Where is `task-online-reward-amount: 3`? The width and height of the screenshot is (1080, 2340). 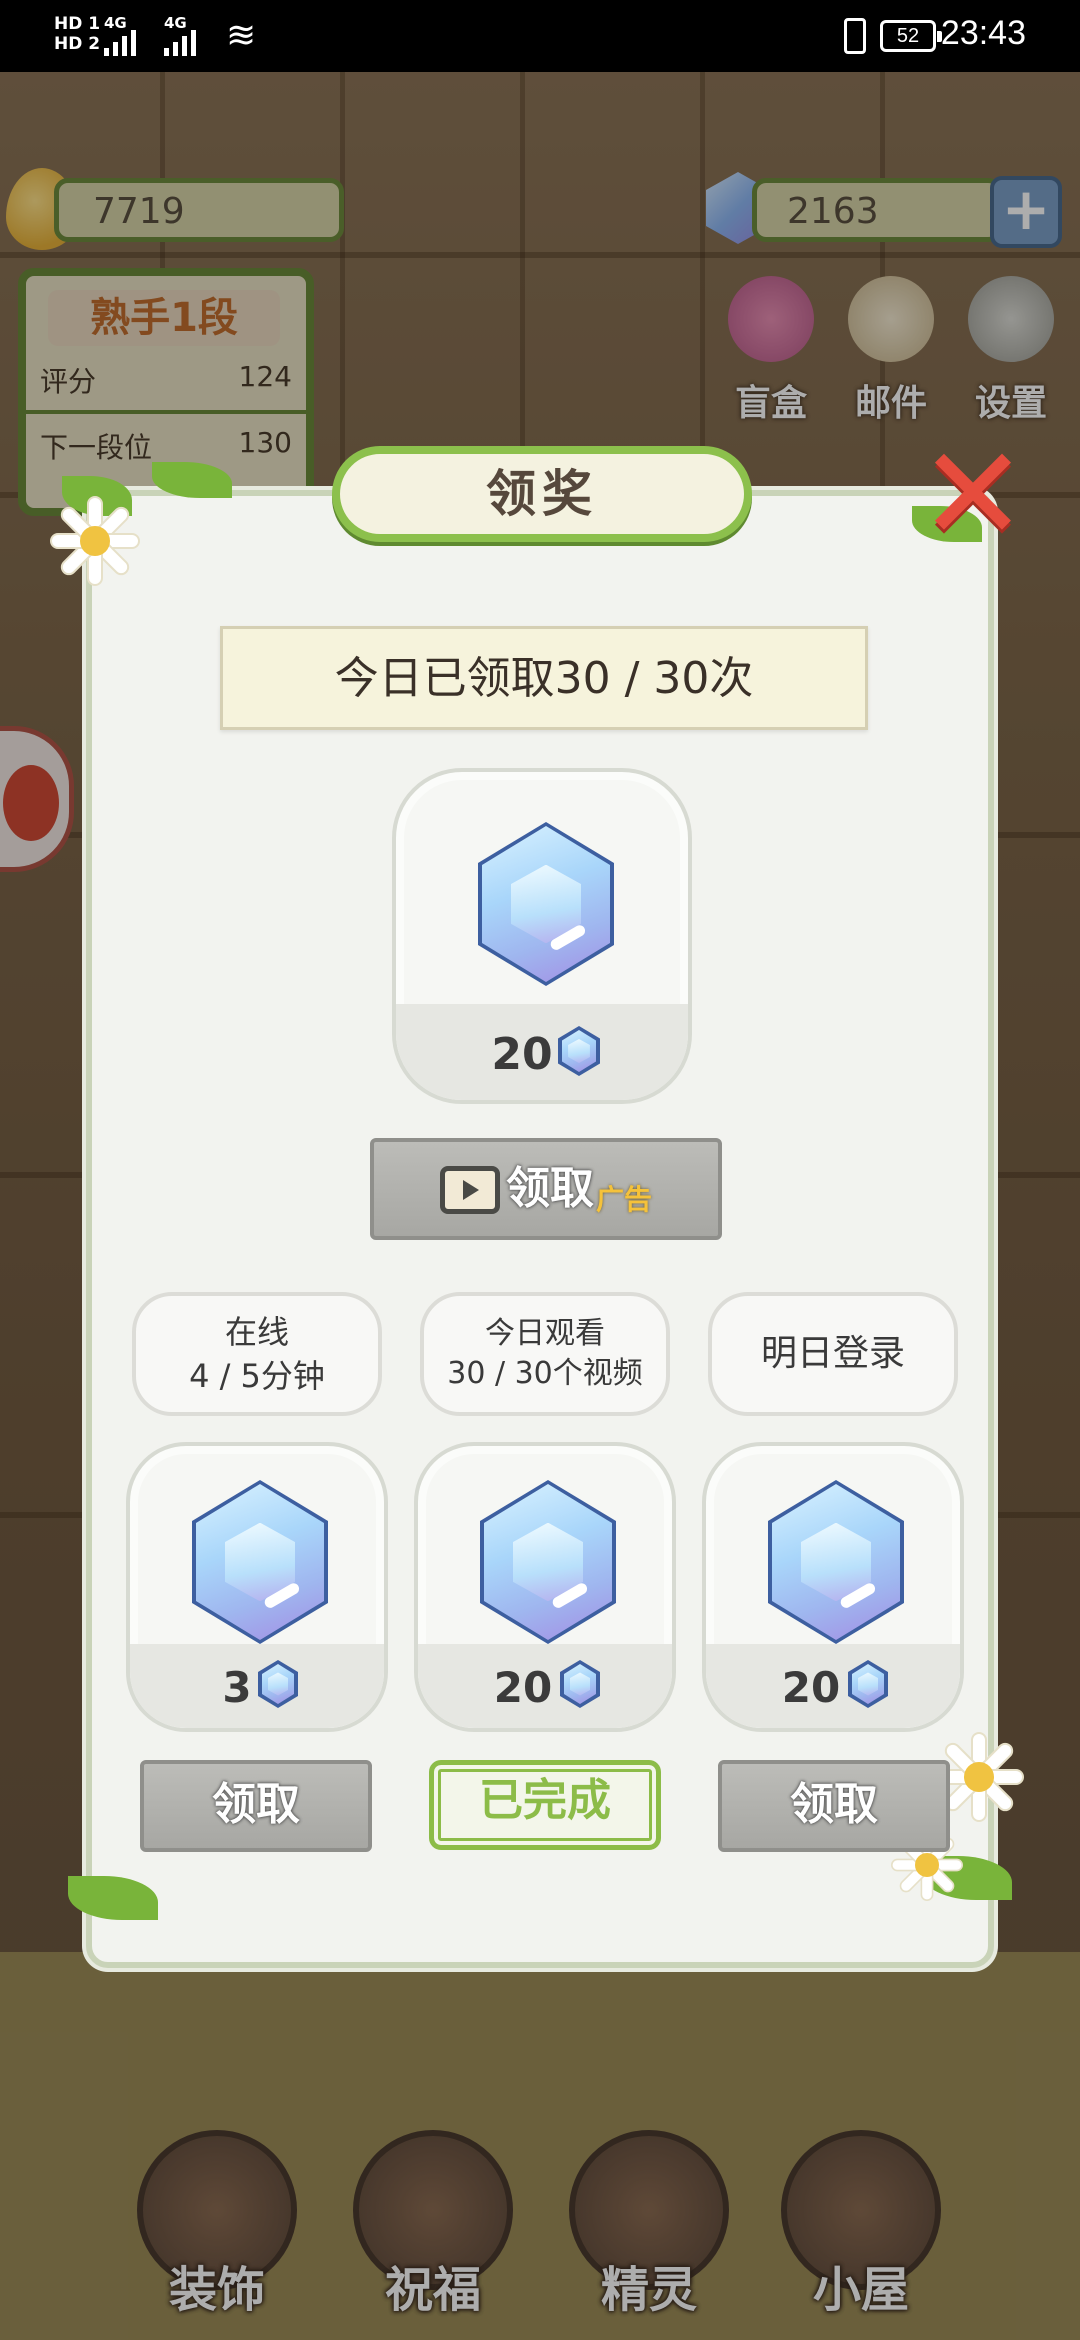 task-online-reward-amount: 3 is located at coordinates (237, 1687).